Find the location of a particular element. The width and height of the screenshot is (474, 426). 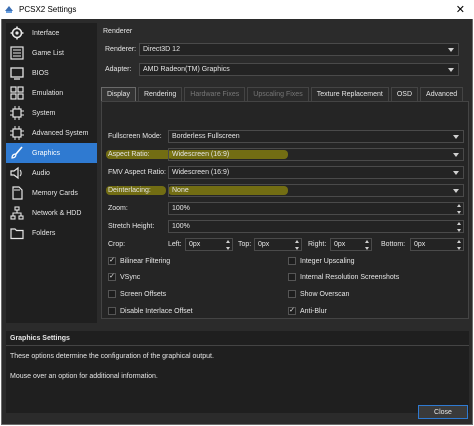

zoom-spinbox: 100% is located at coordinates (316, 208).